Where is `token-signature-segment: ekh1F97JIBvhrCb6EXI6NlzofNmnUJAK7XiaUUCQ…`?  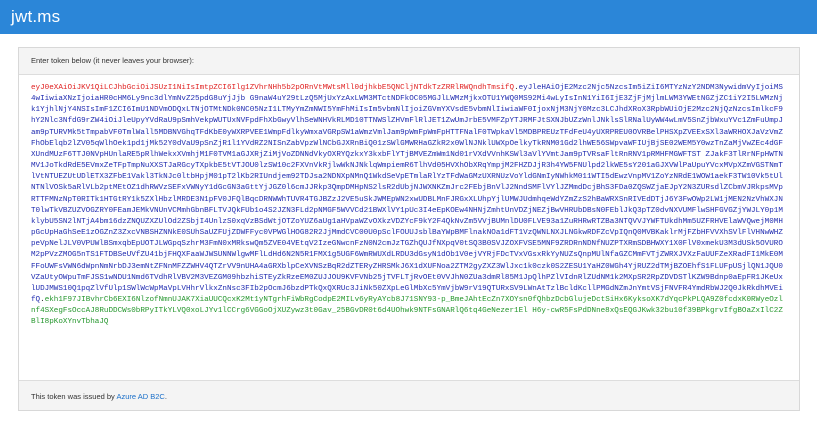 token-signature-segment: ekh1F97JIBvhrCb6EXI6NlzofNmnUJAK7XiaUUCQ… is located at coordinates (407, 311).